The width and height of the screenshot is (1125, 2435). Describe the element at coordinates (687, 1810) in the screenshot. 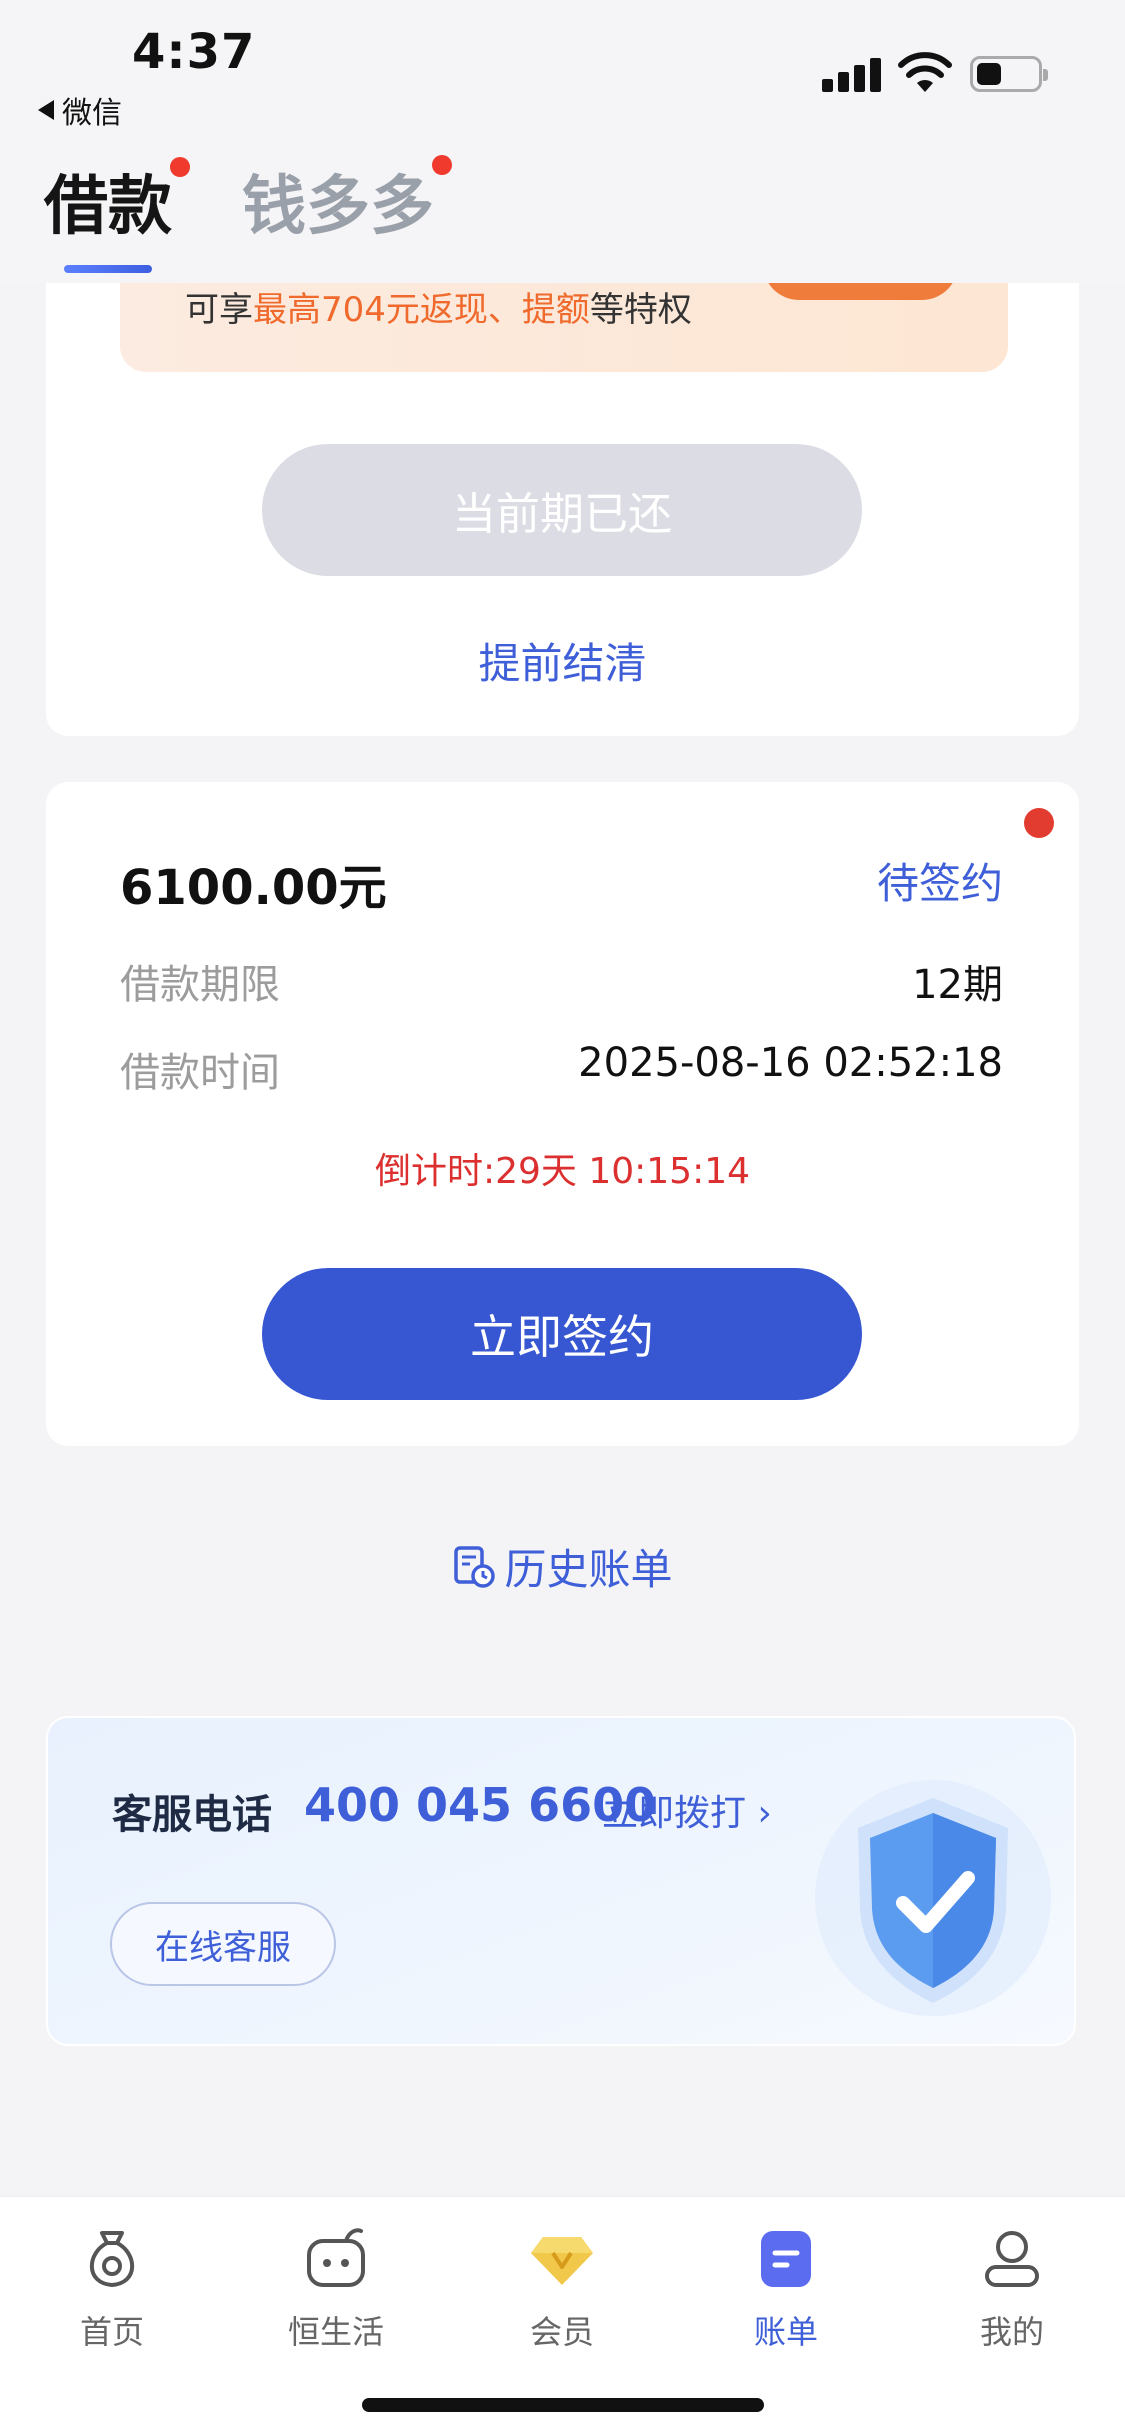

I see `call-now-link: 立即拨打 ›` at that location.